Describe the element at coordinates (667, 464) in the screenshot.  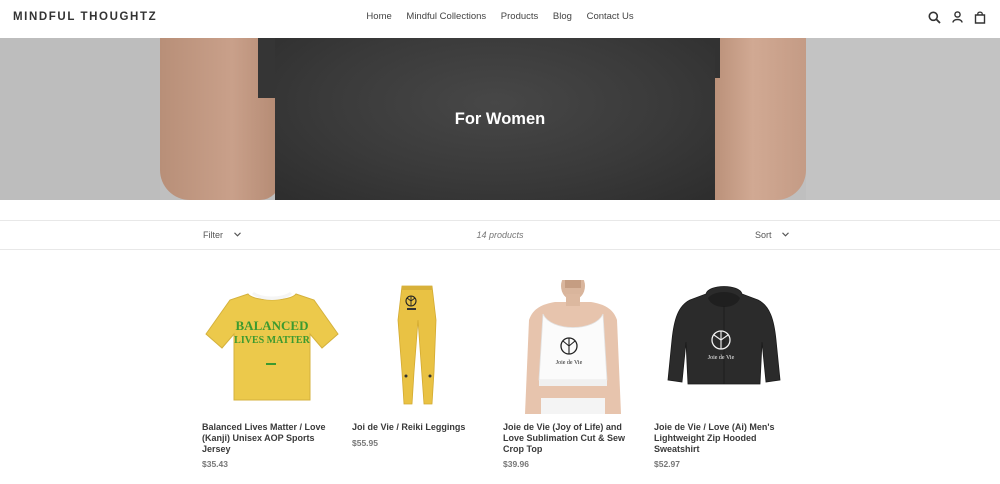
I see `product-price: $52.97` at that location.